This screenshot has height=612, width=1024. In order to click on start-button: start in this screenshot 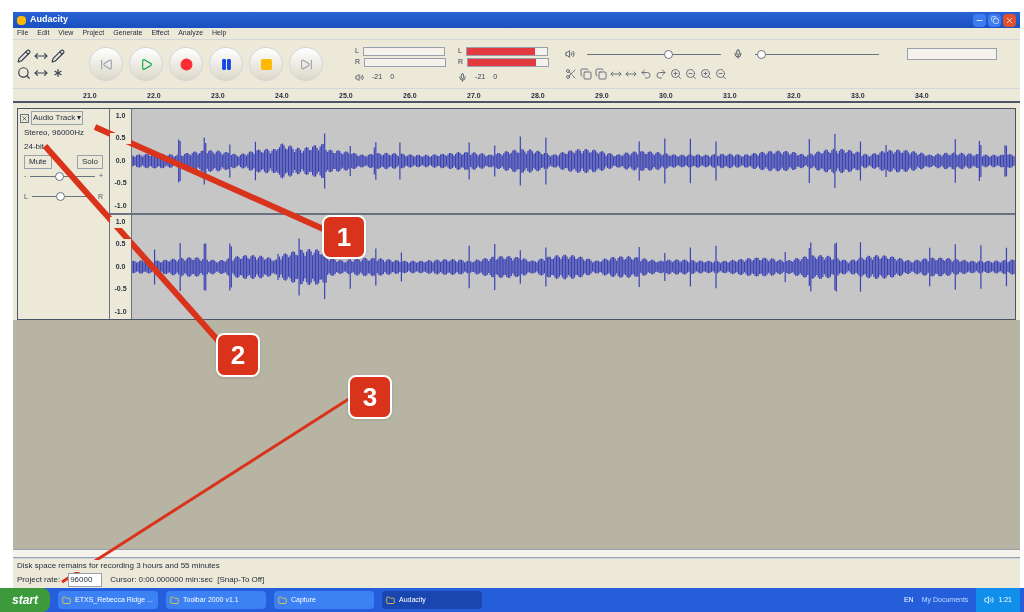, I will do `click(25, 600)`.